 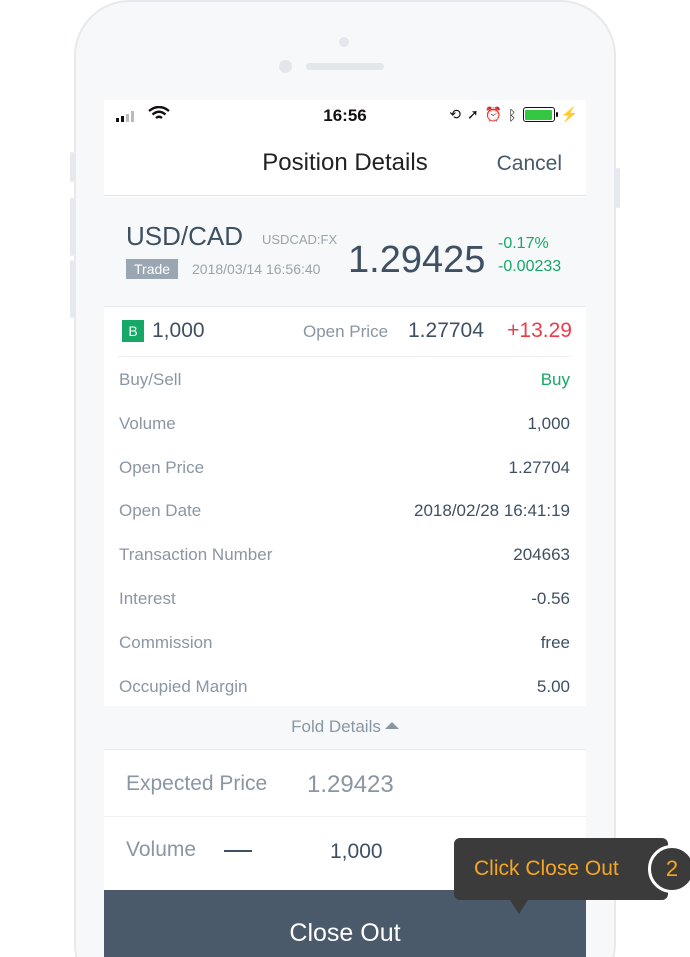 What do you see at coordinates (152, 269) in the screenshot?
I see `trade-badge: Trade` at bounding box center [152, 269].